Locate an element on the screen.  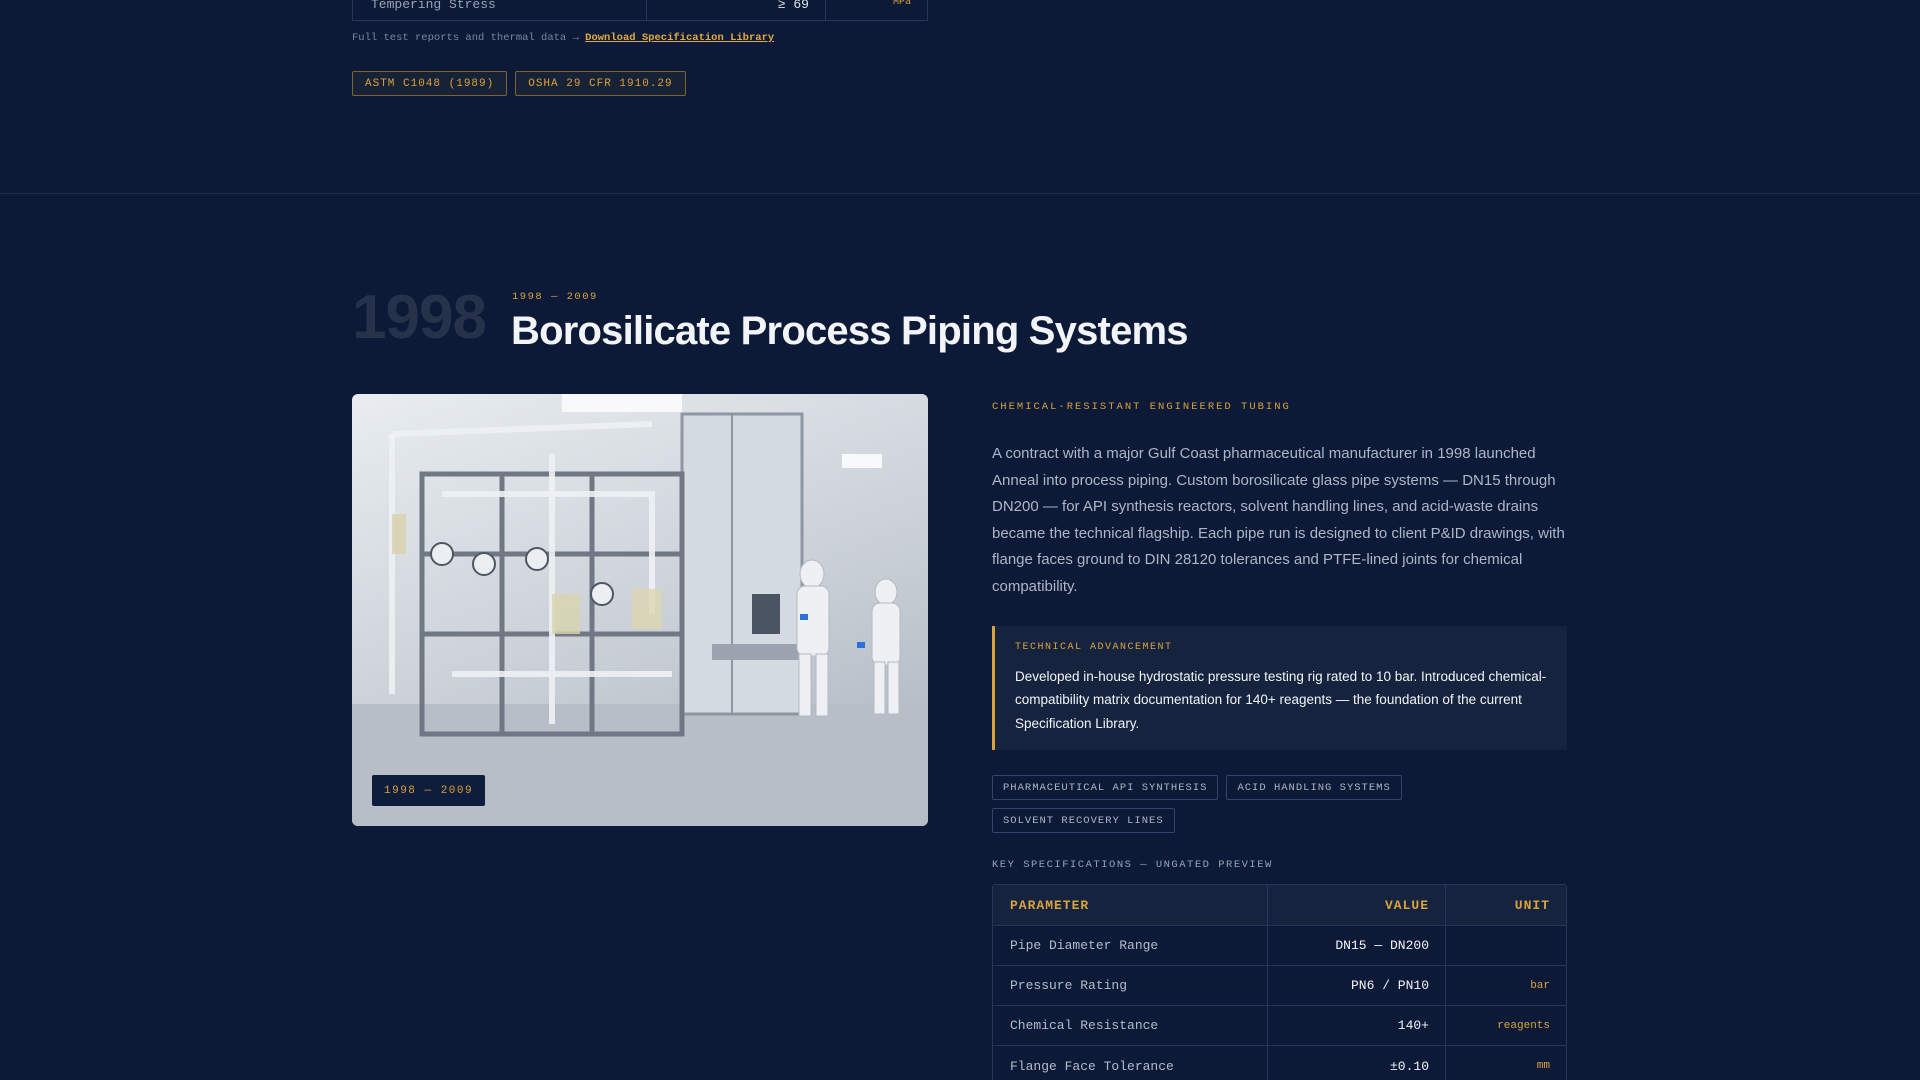
standards-badges: ASTM C1048 (1989) OSHA 29 CFR 1910.29 is located at coordinates (519, 83).